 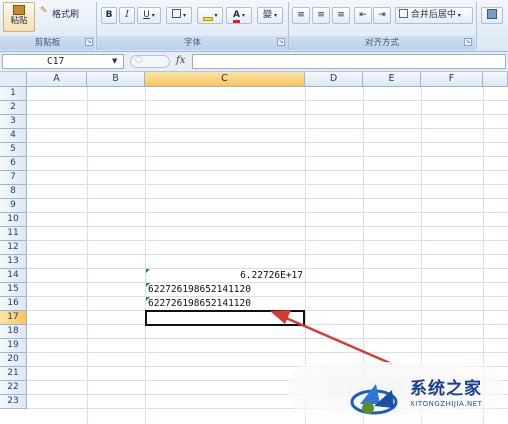 I want to click on insert-function-icon: fx, so click(x=180, y=60).